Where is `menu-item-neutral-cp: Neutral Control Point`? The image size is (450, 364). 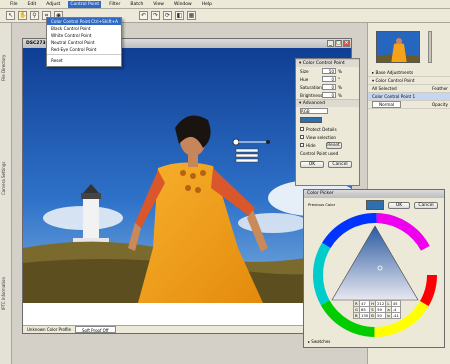 menu-item-neutral-cp: Neutral Control Point is located at coordinates (84, 42).